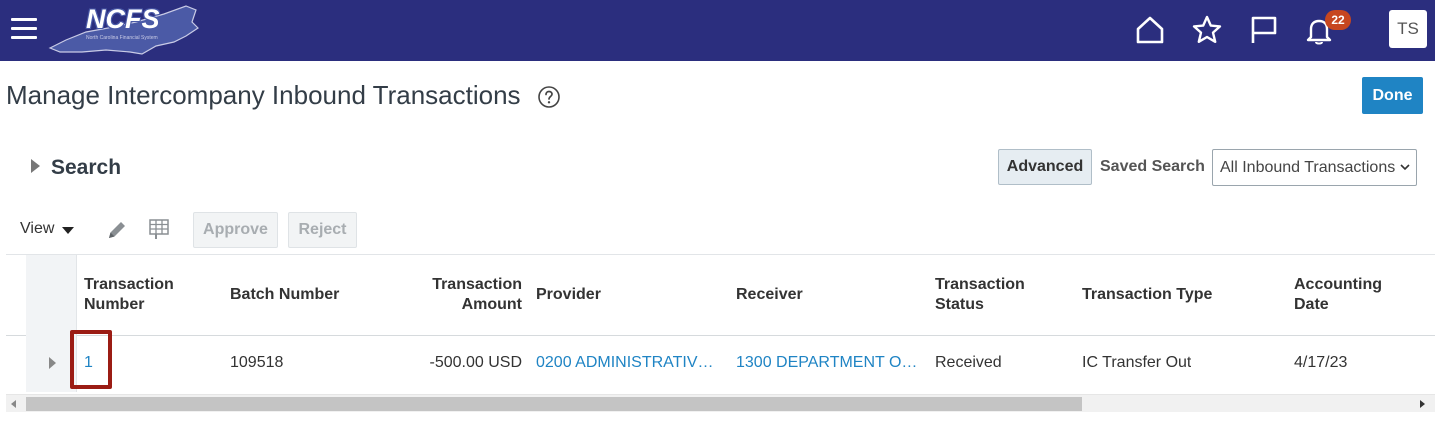 The image size is (1435, 424). What do you see at coordinates (1150, 30) in the screenshot?
I see `home-icon` at bounding box center [1150, 30].